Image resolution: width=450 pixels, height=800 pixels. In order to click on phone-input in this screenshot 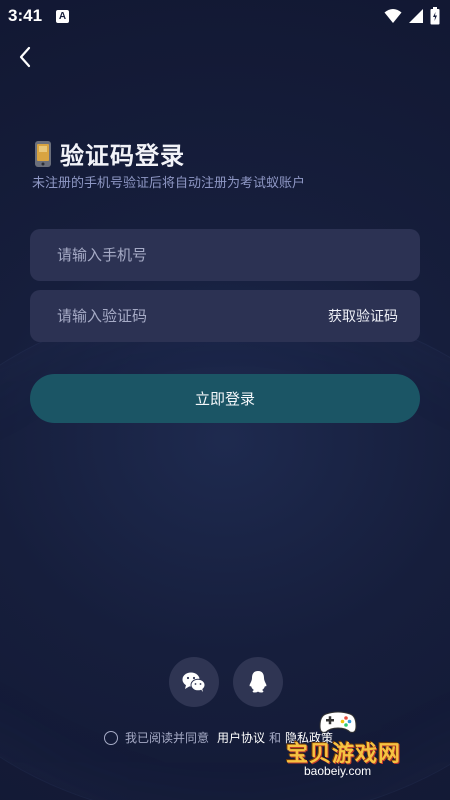, I will do `click(177, 255)`.